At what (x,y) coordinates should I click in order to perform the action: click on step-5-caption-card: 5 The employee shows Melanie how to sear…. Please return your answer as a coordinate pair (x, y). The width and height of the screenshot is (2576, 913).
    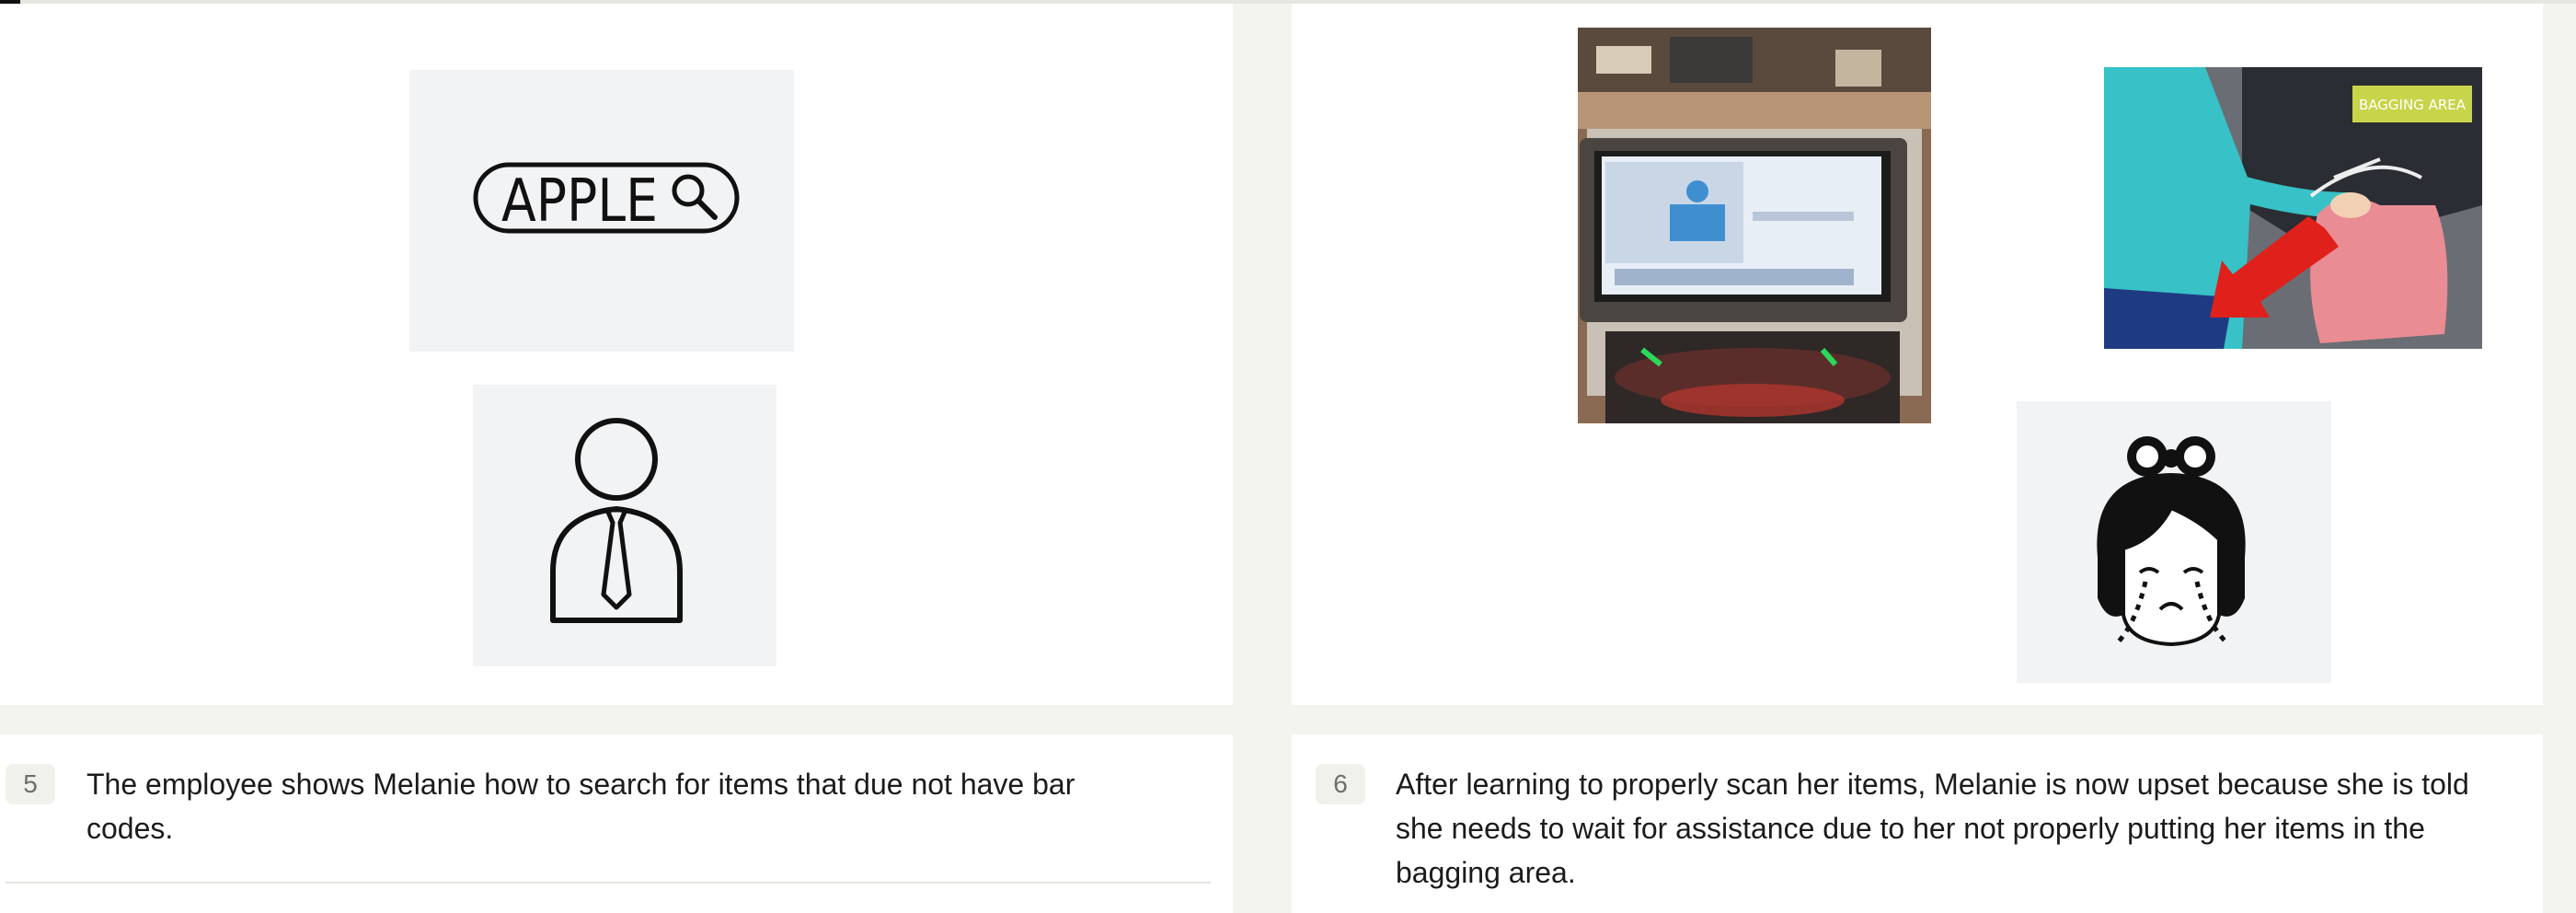
    Looking at the image, I should click on (616, 823).